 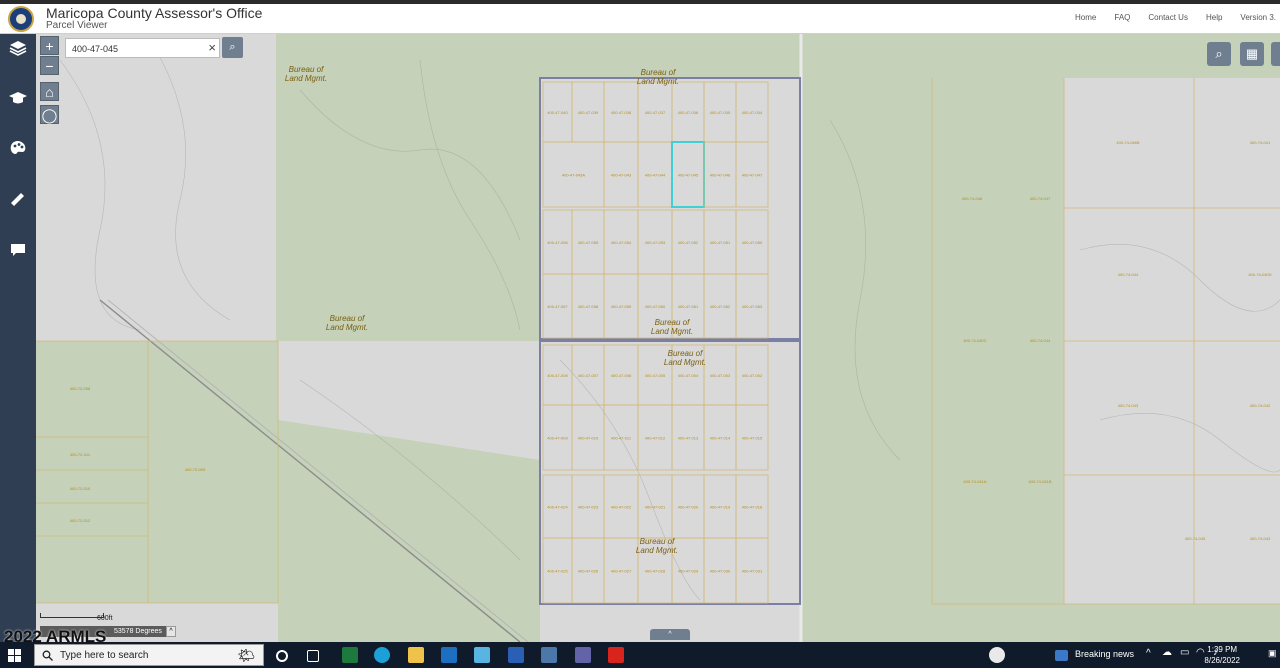 What do you see at coordinates (137, 49) in the screenshot?
I see `parcel-search-input` at bounding box center [137, 49].